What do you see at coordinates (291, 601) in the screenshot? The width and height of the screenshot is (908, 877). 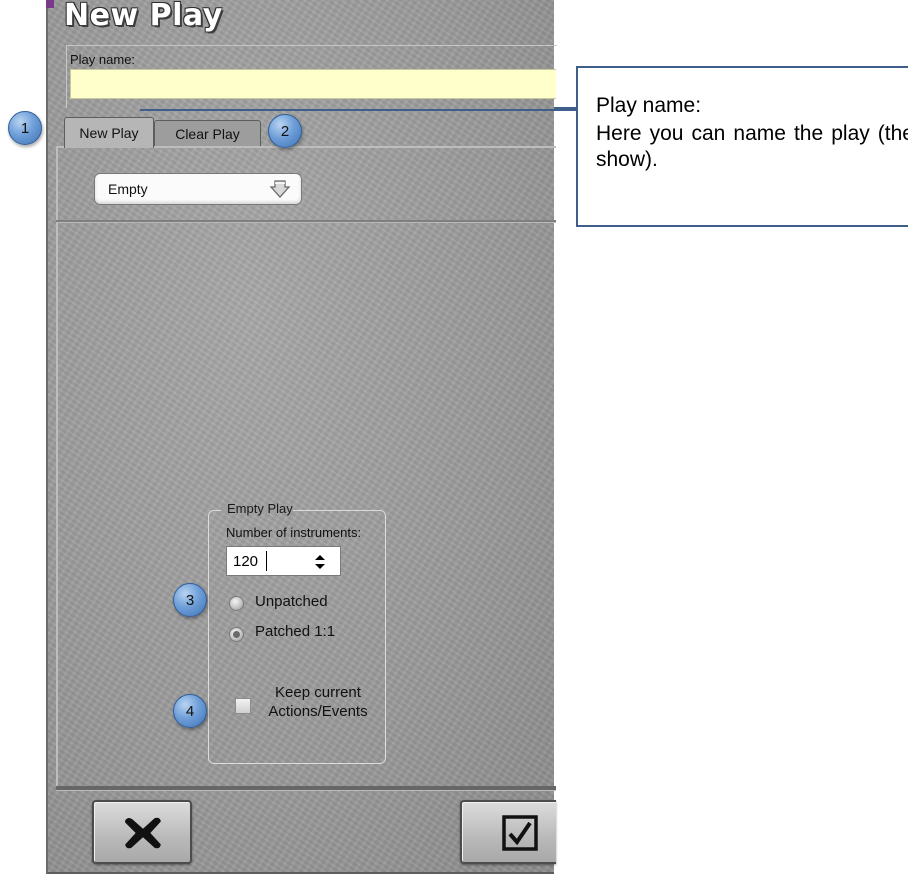 I see `unpatched-label: Unpatched` at bounding box center [291, 601].